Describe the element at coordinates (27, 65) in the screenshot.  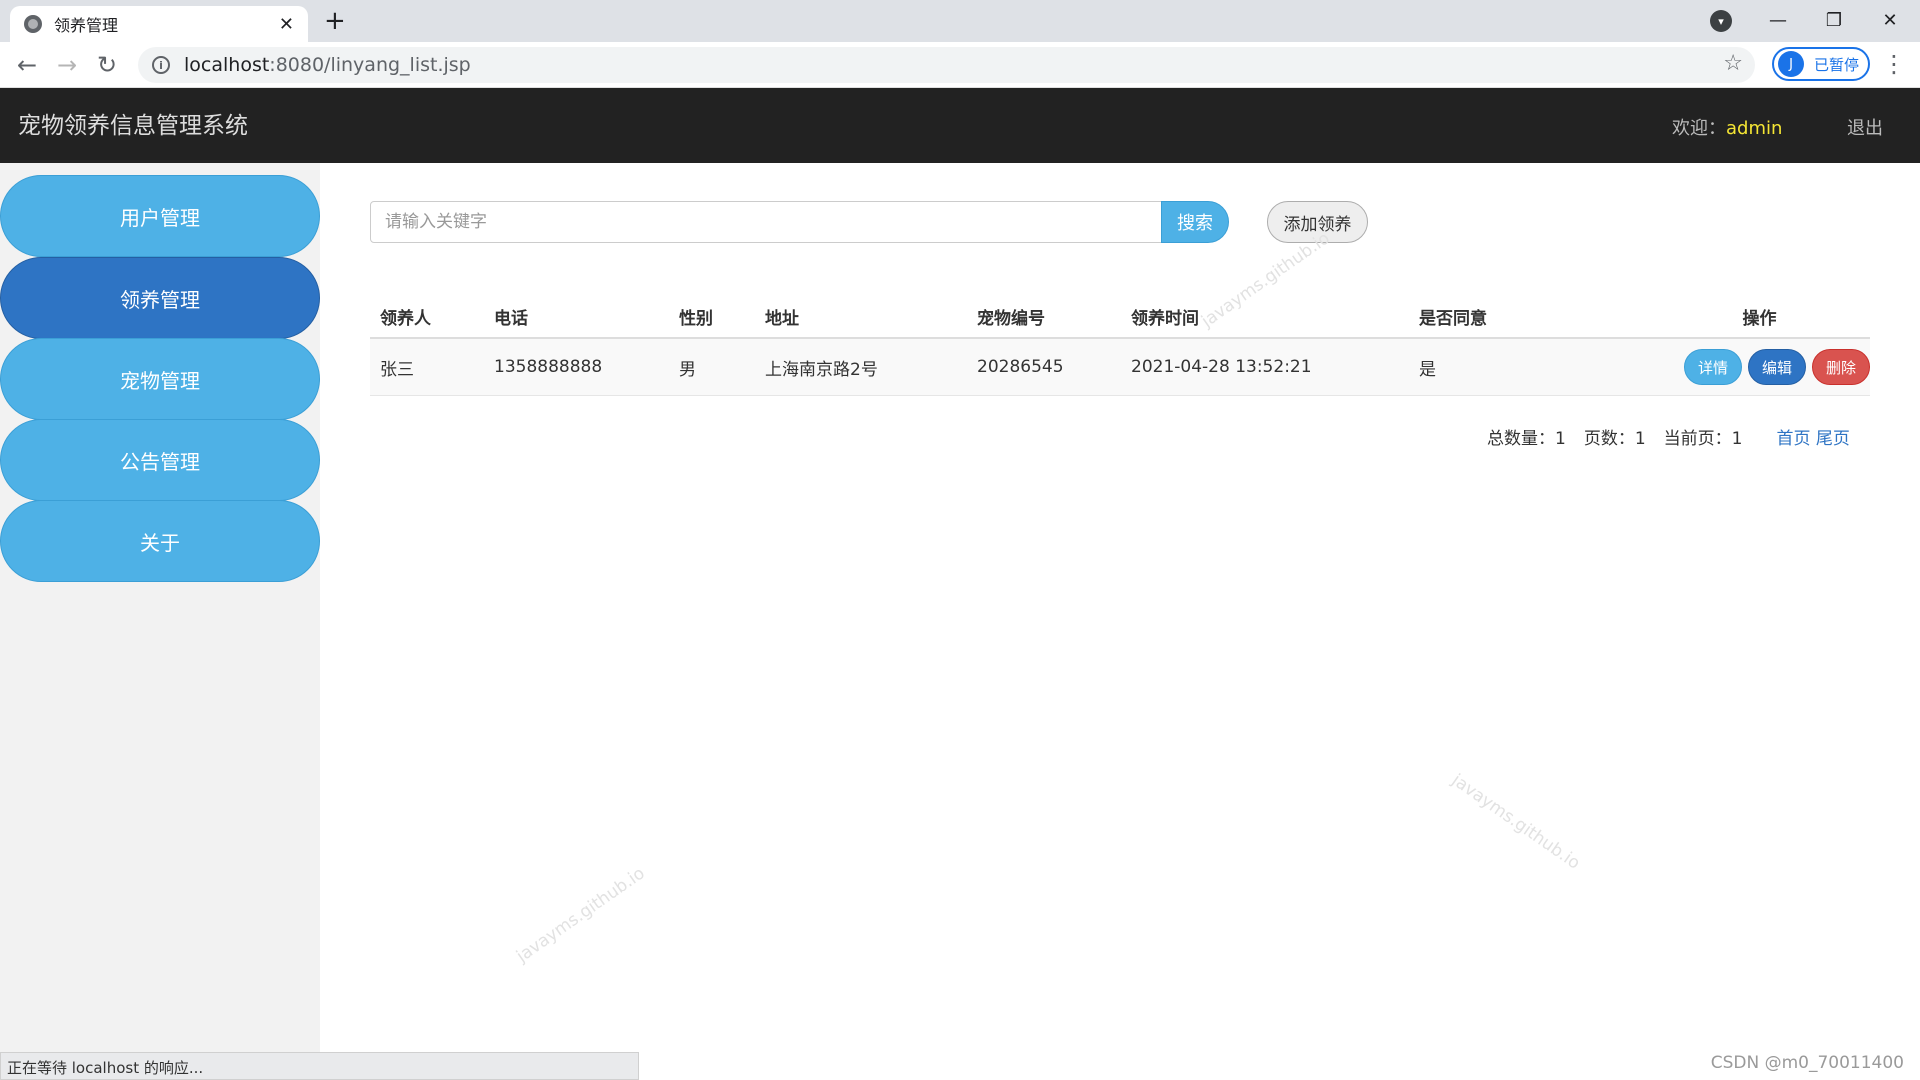
I see `back-icon: ←` at that location.